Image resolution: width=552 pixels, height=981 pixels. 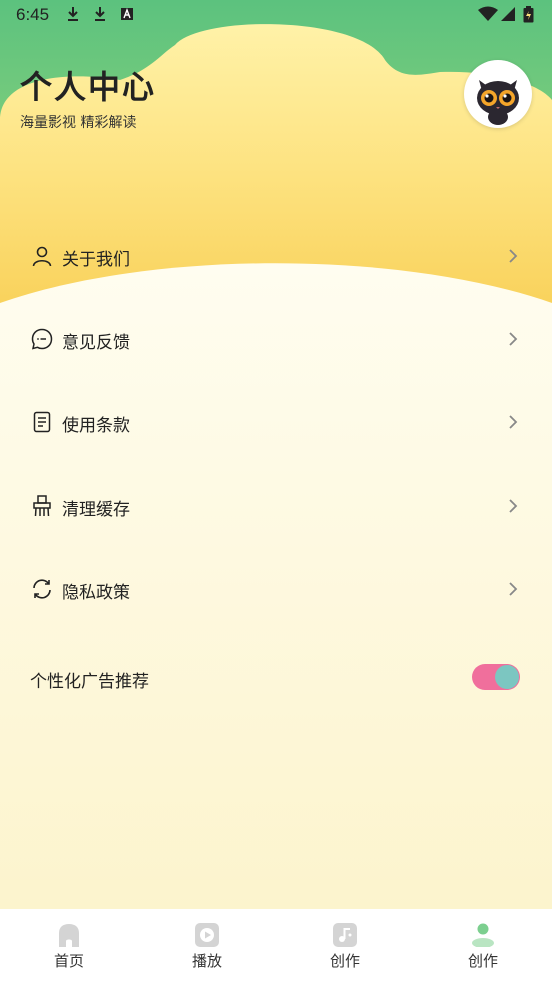 What do you see at coordinates (276, 589) in the screenshot?
I see `menu-item-privacy: 隐私政策` at bounding box center [276, 589].